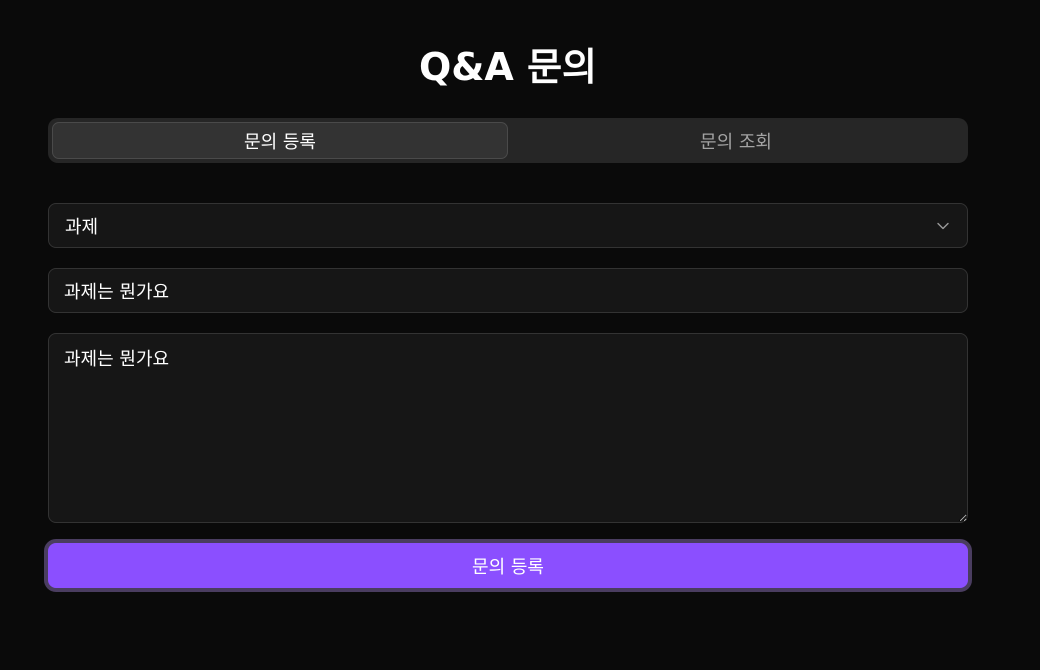 Image resolution: width=1040 pixels, height=670 pixels. What do you see at coordinates (508, 290) in the screenshot?
I see `subject-input` at bounding box center [508, 290].